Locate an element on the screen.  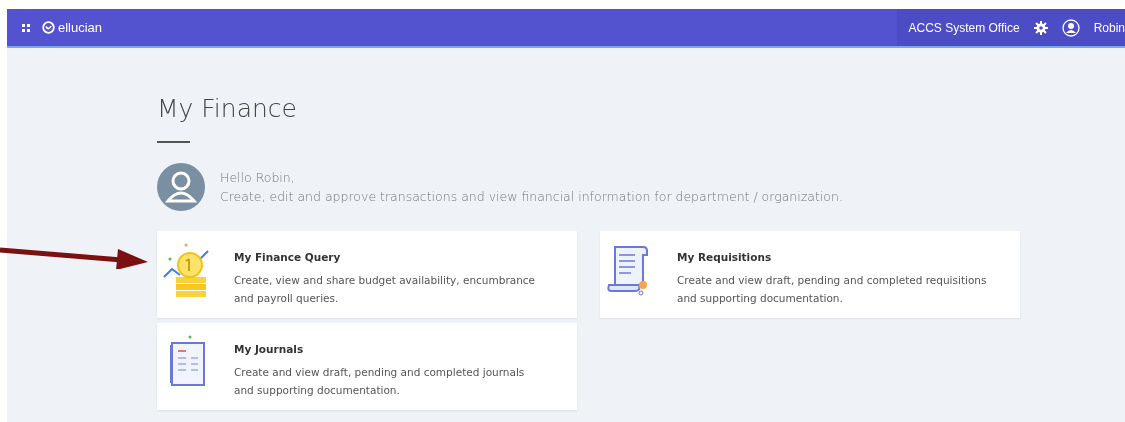
intro-text: Create, edit and approve transactions and view financial information for department / organization. is located at coordinates (531, 197).